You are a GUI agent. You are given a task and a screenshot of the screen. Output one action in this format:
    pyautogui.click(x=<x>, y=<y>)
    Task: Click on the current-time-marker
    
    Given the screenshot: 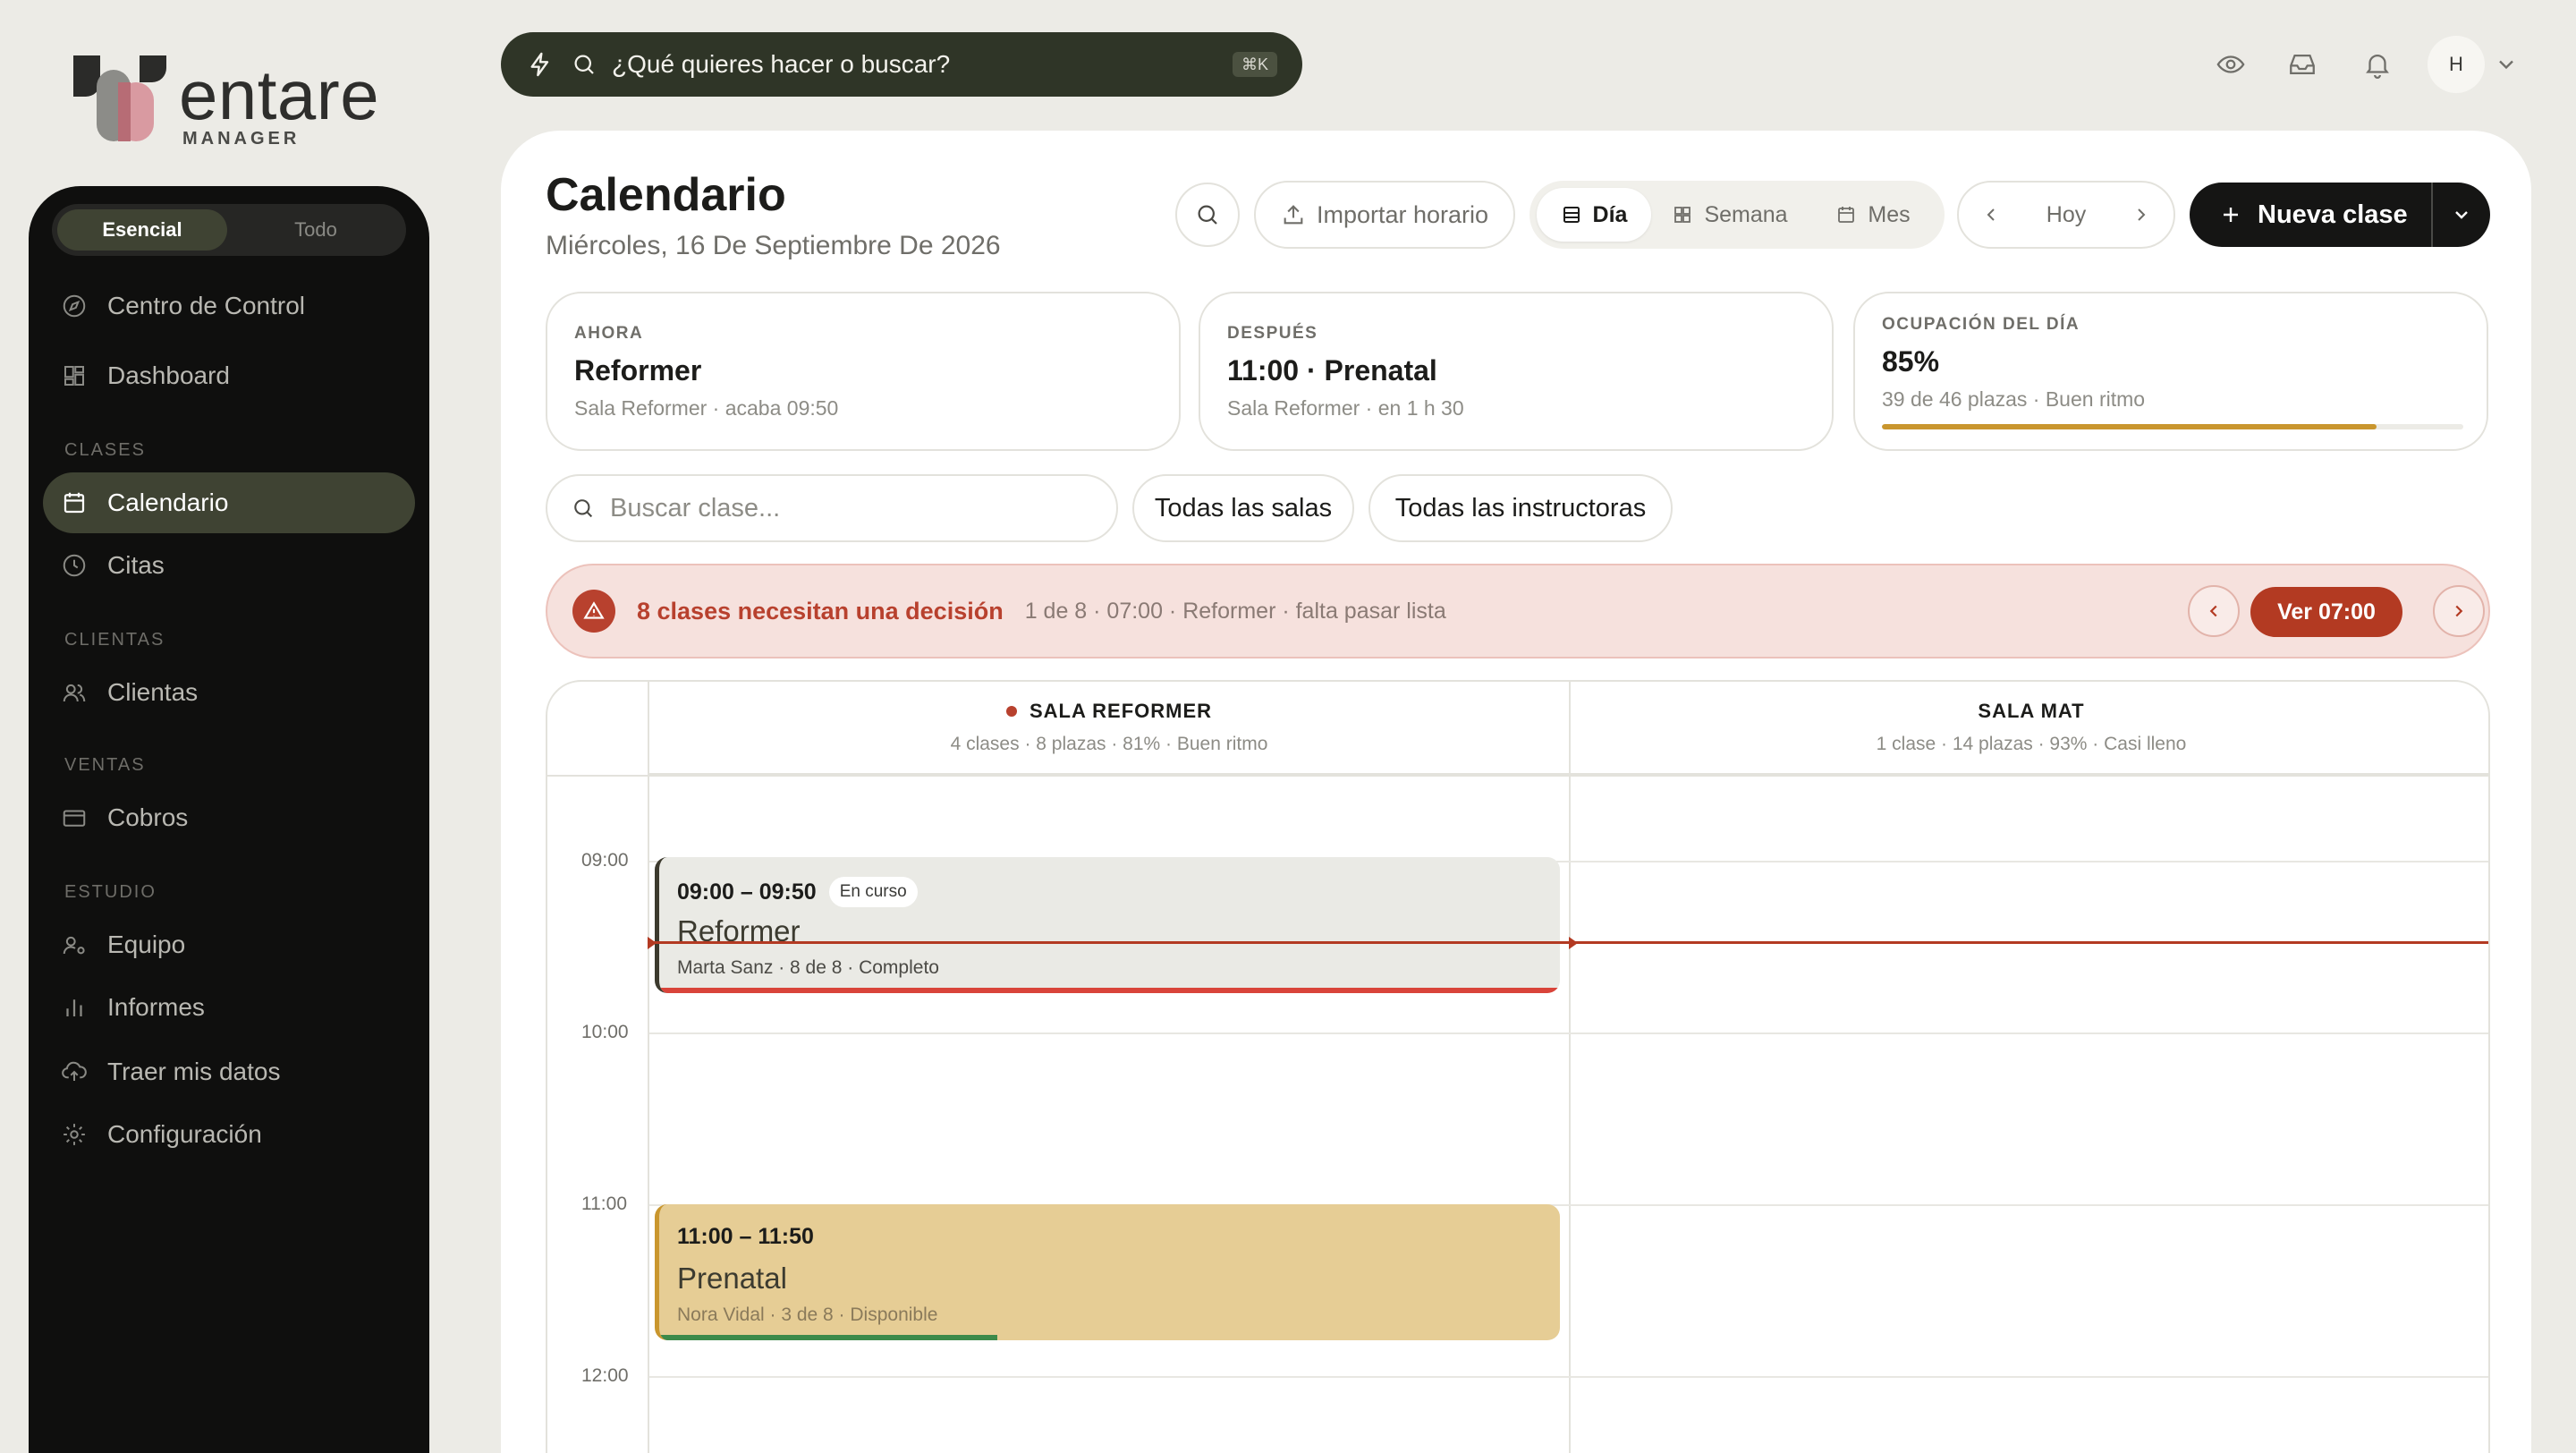 What is the action you would take?
    pyautogui.click(x=652, y=943)
    